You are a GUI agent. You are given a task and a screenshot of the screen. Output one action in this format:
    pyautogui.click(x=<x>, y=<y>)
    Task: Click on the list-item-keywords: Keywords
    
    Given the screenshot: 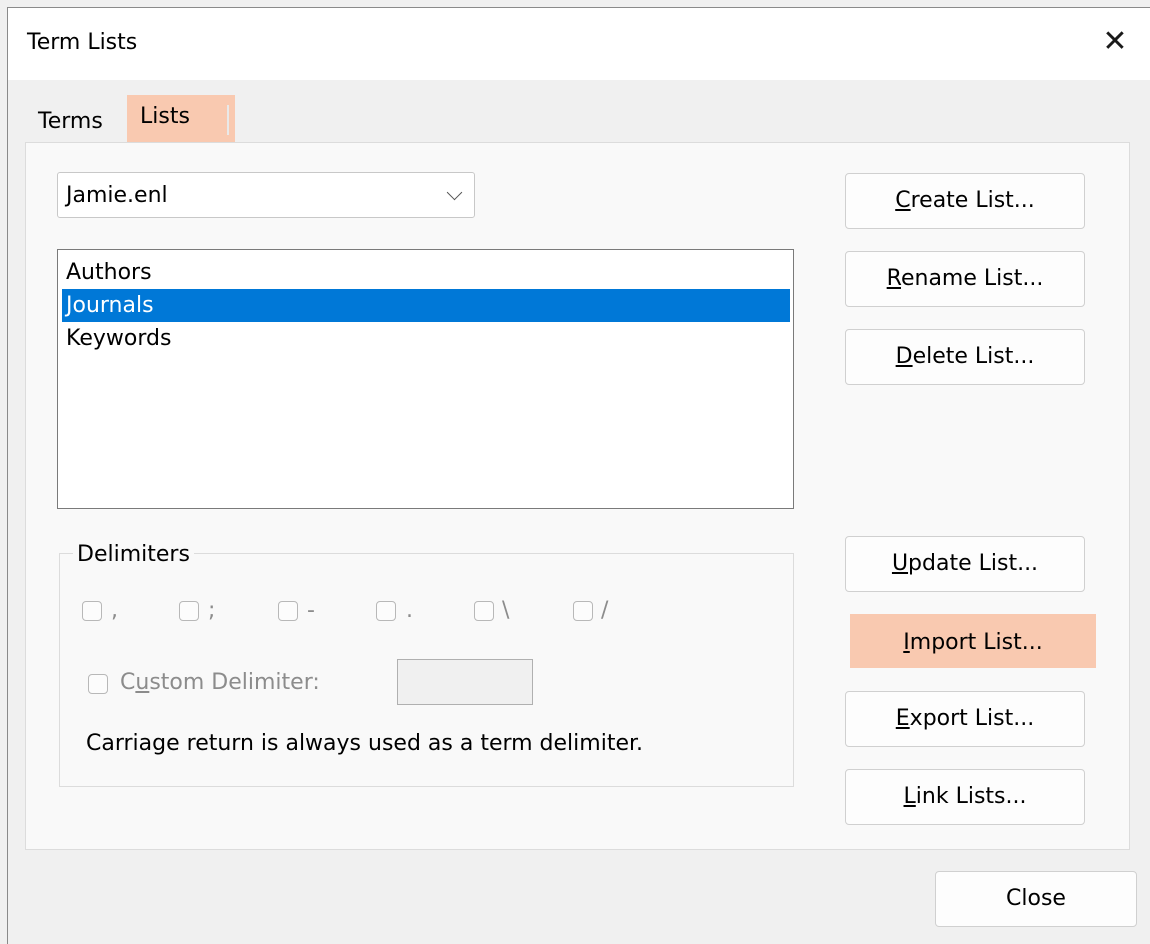 What is the action you would take?
    pyautogui.click(x=426, y=338)
    